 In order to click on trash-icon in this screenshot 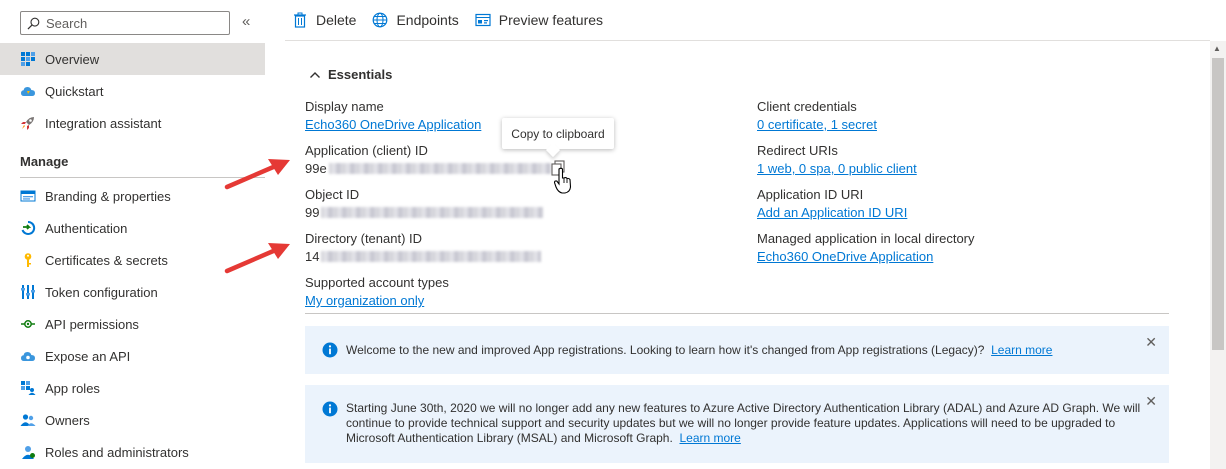, I will do `click(300, 20)`.